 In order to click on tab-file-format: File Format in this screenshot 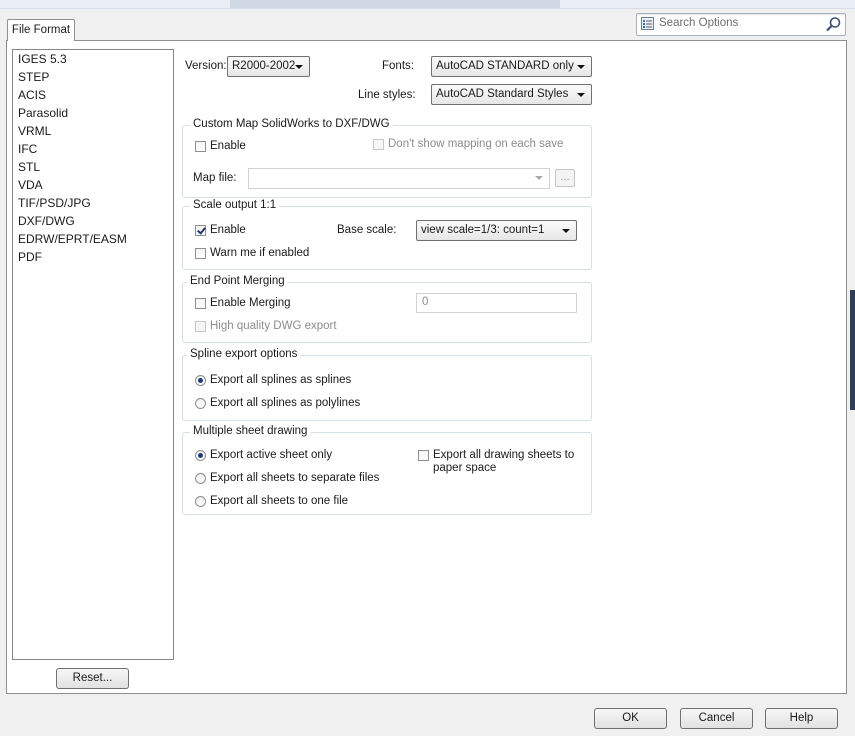, I will do `click(41, 30)`.